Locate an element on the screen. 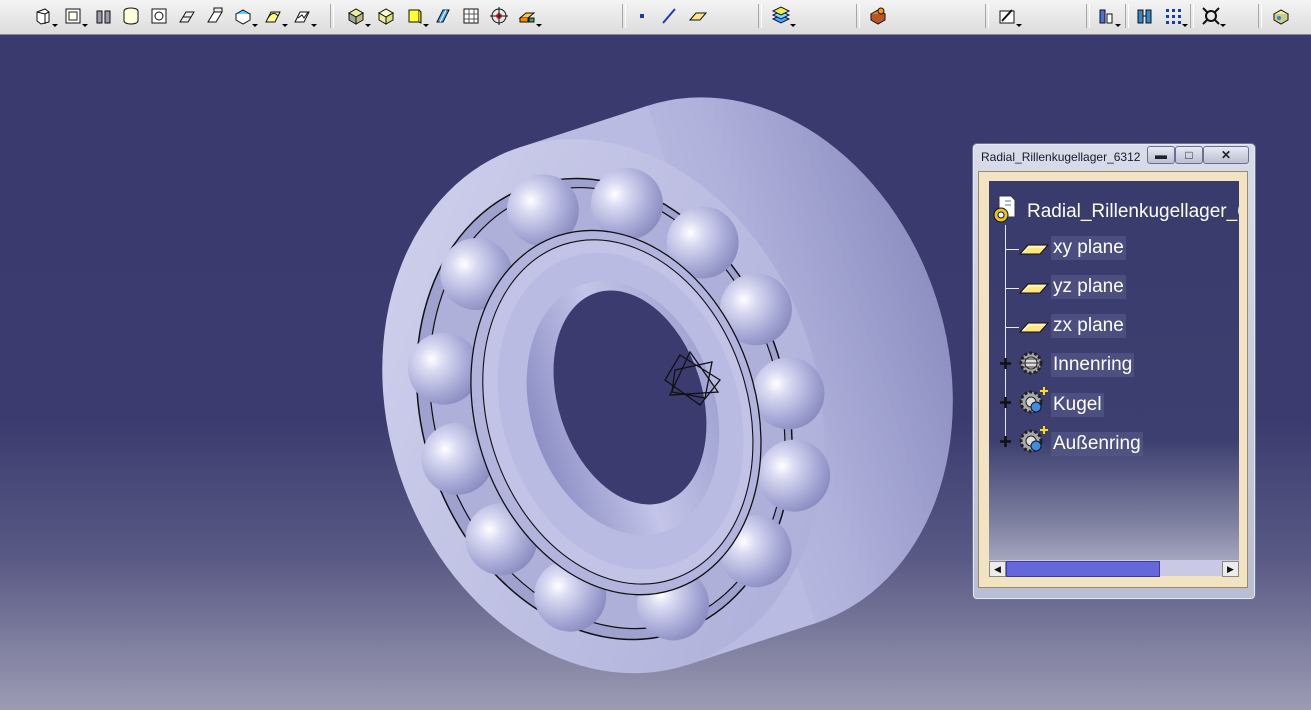 The width and height of the screenshot is (1311, 710). cylinder-icon is located at coordinates (416, 16).